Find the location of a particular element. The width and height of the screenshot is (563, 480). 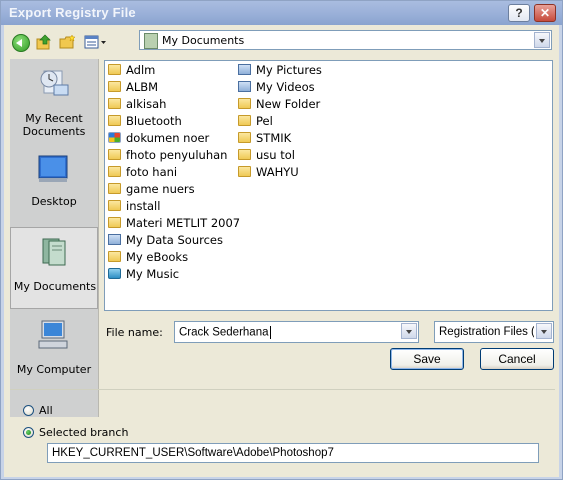

window-title: Export Registry File is located at coordinates (72, 12).